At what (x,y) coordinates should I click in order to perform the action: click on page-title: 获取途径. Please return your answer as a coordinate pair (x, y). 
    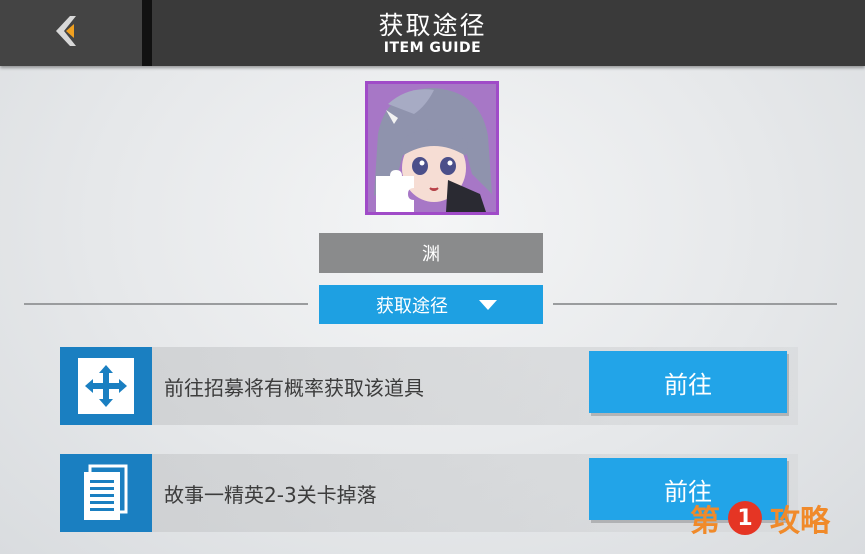
    Looking at the image, I should click on (432, 25).